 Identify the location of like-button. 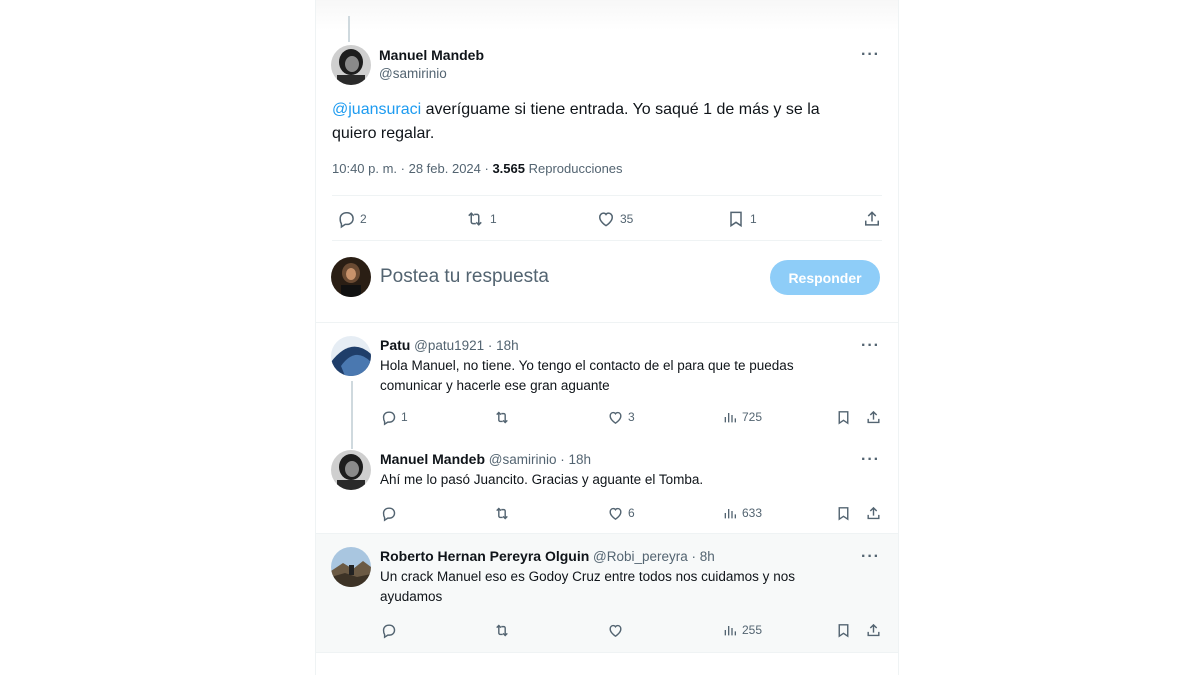
(615, 630).